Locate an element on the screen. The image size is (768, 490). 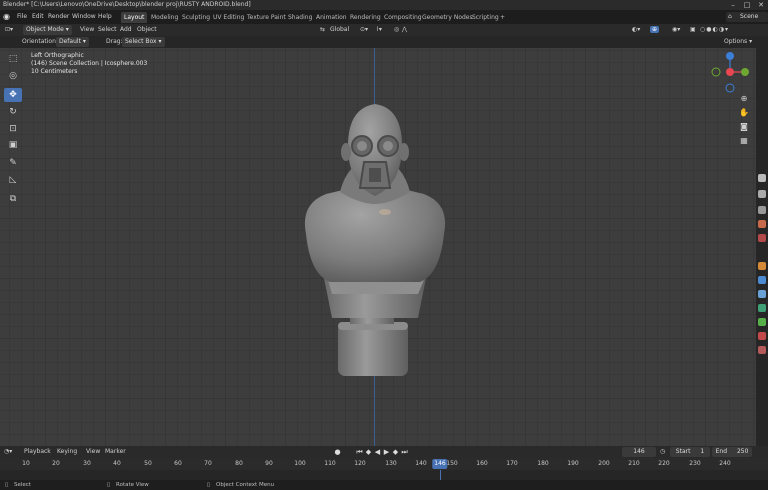
mouse-middle-icon: ▯ is located at coordinates (109, 485).